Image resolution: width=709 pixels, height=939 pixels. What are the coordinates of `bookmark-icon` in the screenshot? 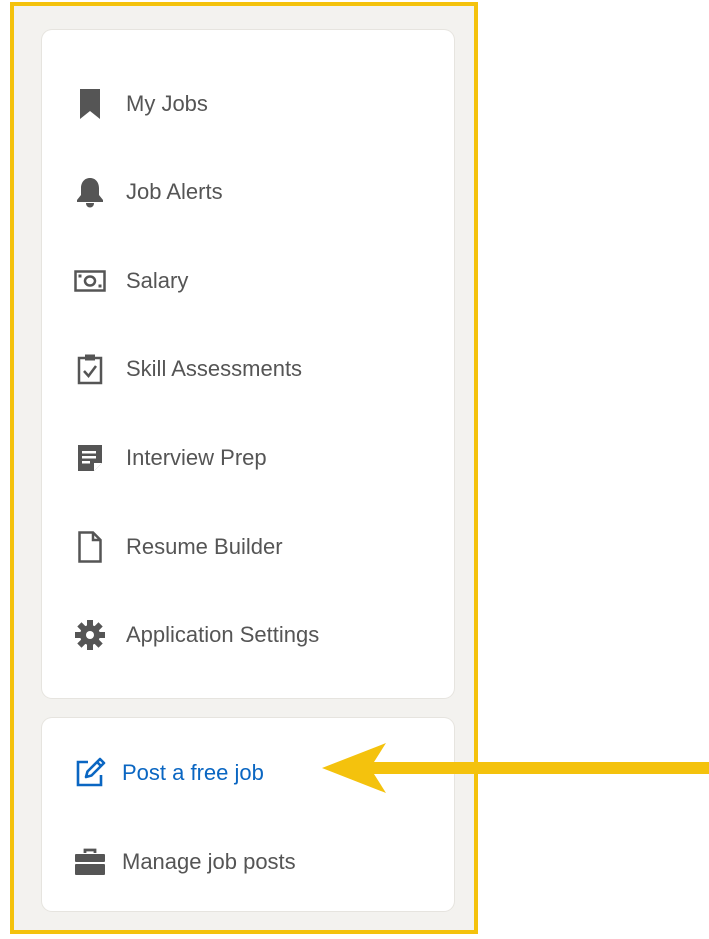 It's located at (90, 104).